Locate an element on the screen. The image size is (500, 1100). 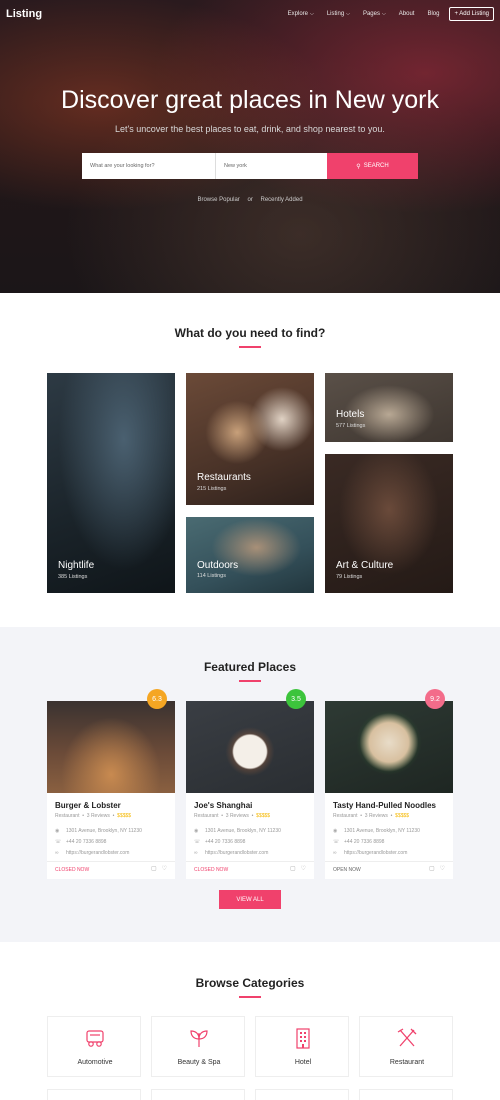
tile-count: 114 Listings is located at coordinates (211, 576).